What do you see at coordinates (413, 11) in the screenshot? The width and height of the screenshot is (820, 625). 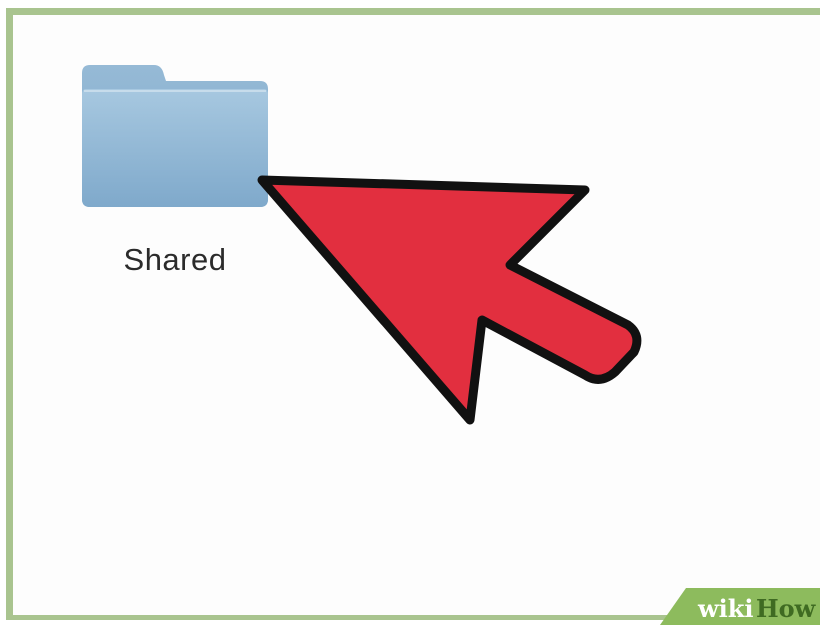 I see `frame-border-top` at bounding box center [413, 11].